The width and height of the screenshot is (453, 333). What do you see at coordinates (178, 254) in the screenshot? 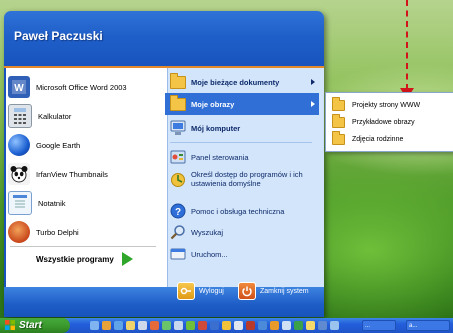
I see `run-icon` at bounding box center [178, 254].